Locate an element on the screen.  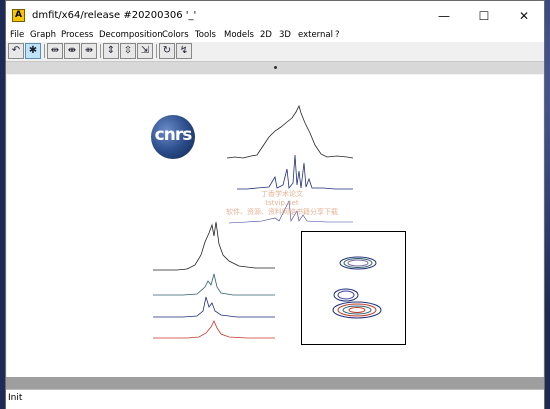
menu-external: external is located at coordinates (315, 35).